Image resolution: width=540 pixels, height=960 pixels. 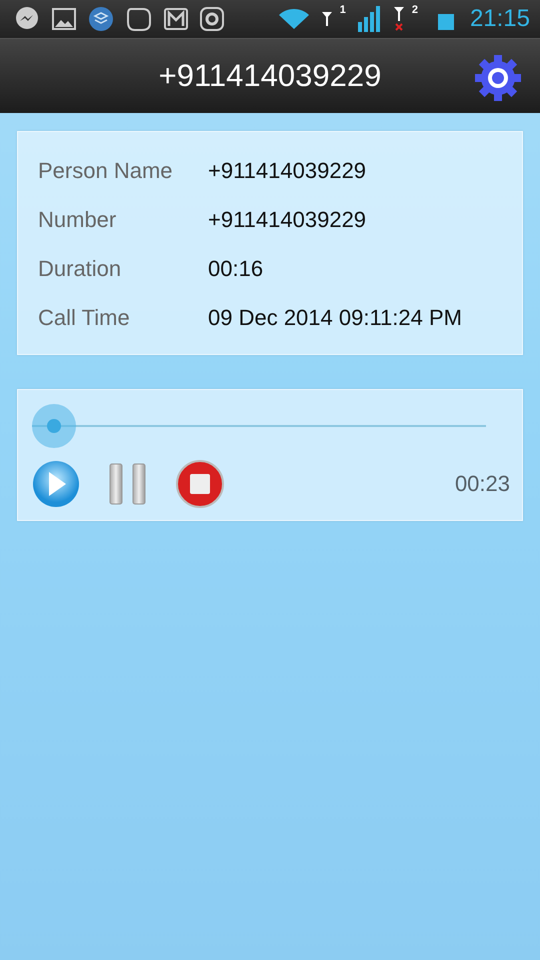 I want to click on settings-icon, so click(x=498, y=78).